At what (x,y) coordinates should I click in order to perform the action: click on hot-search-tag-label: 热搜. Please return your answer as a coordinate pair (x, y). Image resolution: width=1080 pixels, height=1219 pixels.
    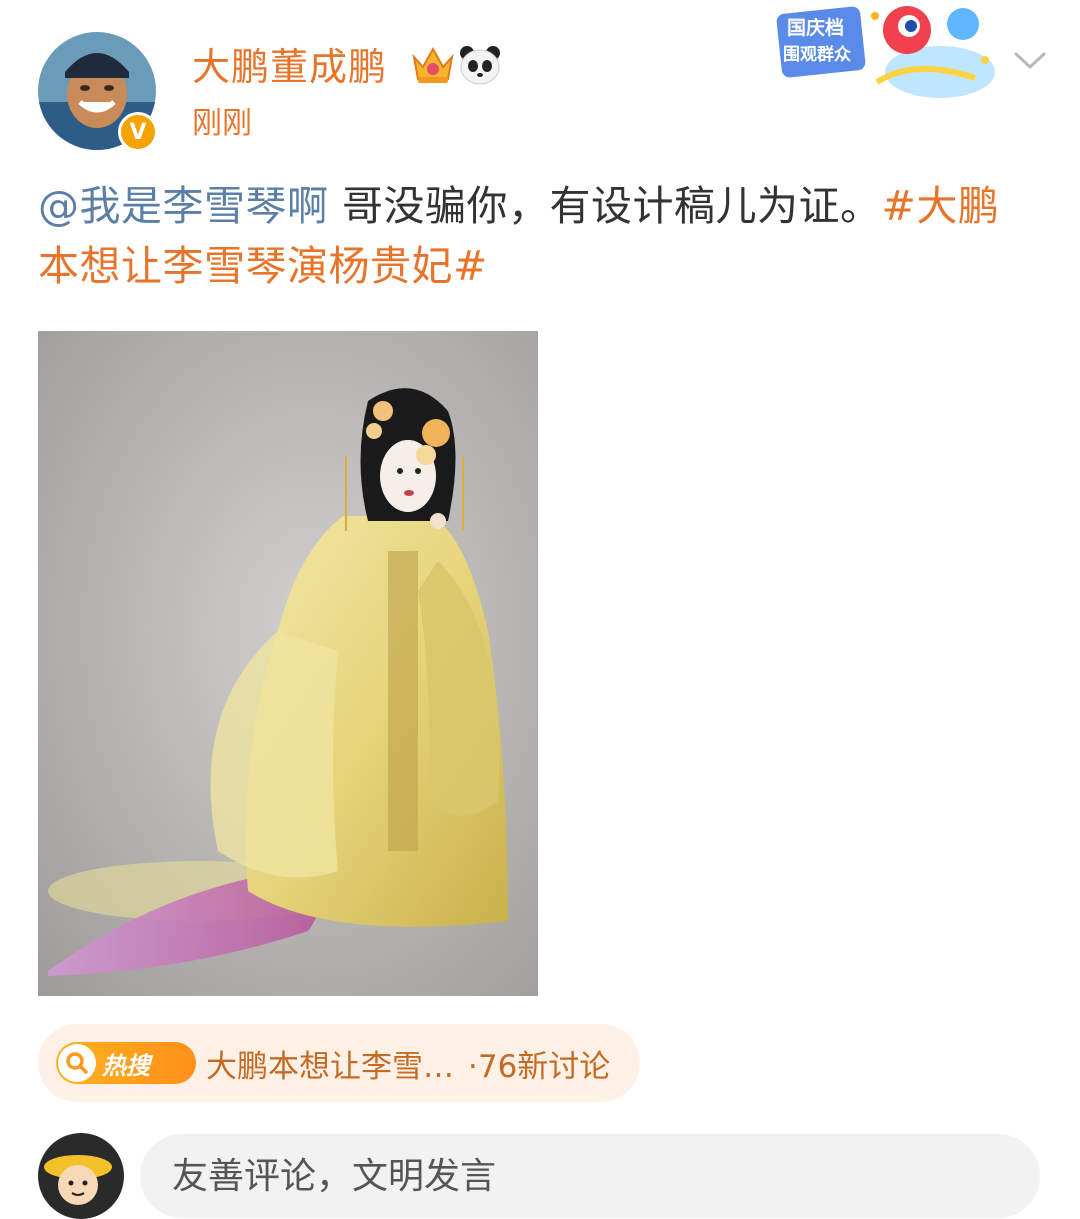
    Looking at the image, I should click on (126, 1065).